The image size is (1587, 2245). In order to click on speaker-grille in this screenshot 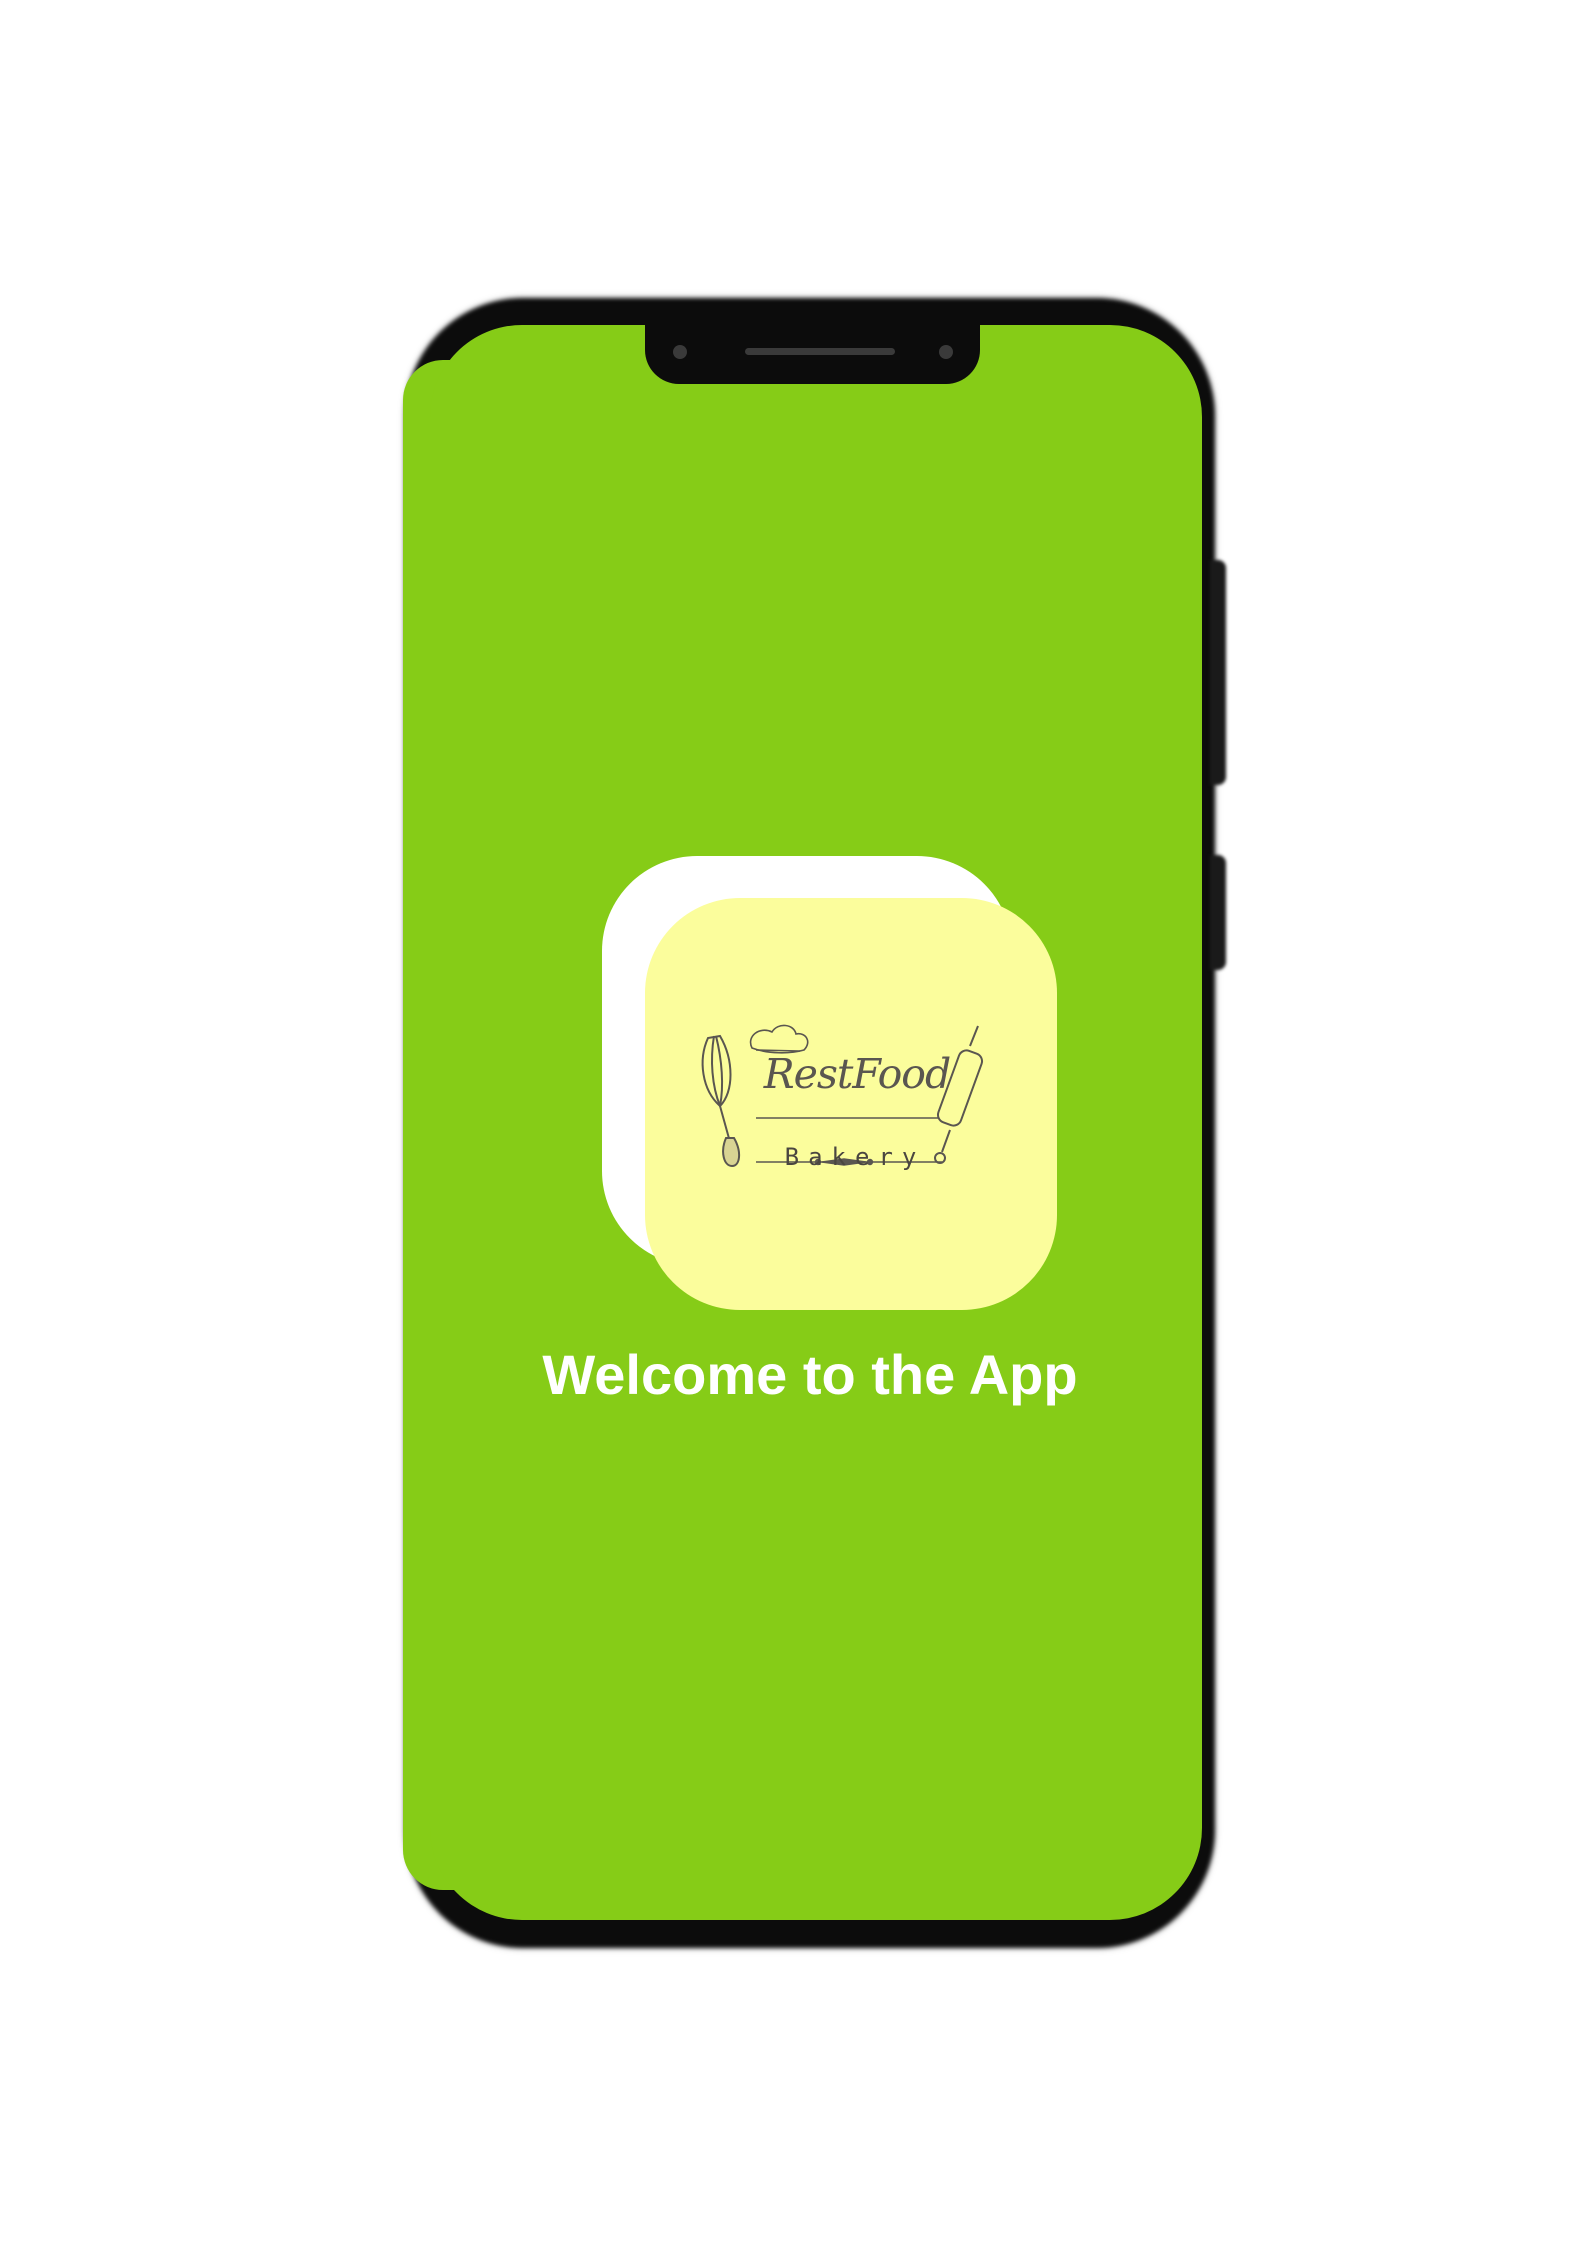, I will do `click(820, 351)`.